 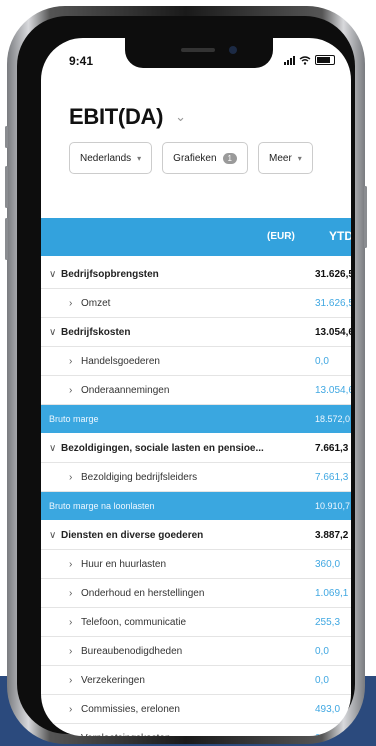 What do you see at coordinates (340, 236) in the screenshot?
I see `ytd-column-header: YTD` at bounding box center [340, 236].